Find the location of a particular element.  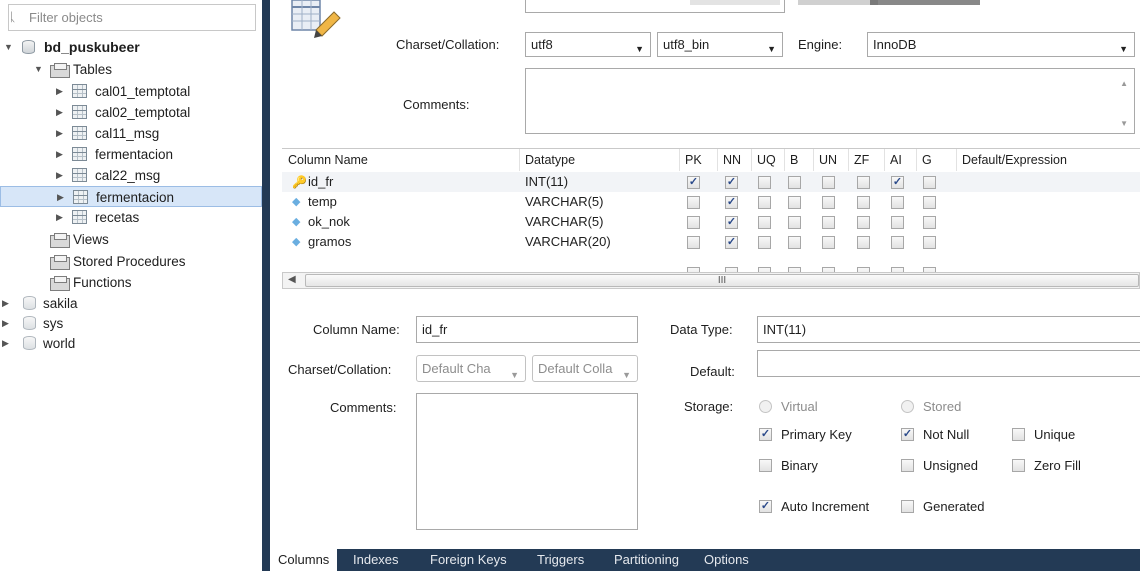

not-null-checkbox: ✓ Not Null is located at coordinates (963, 435).